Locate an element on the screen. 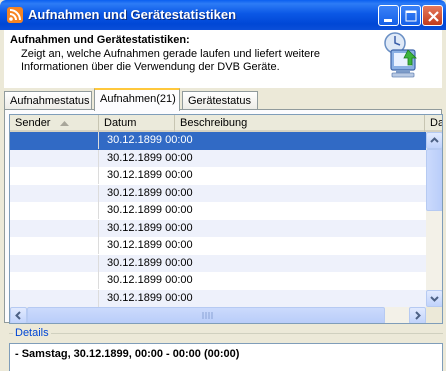 This screenshot has width=446, height=371. minimize-icon is located at coordinates (388, 20).